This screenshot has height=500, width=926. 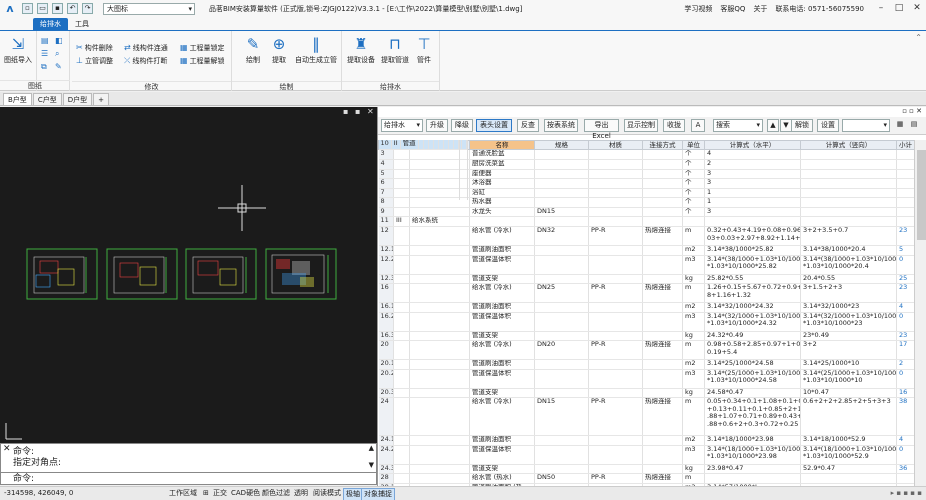 What do you see at coordinates (528, 125) in the screenshot?
I see `reverse-lookup-button: 反查` at bounding box center [528, 125].